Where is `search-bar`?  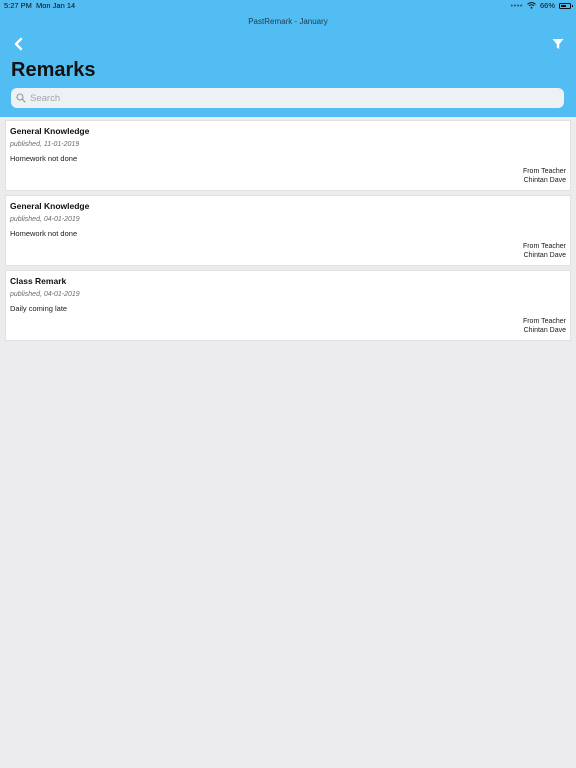
search-bar is located at coordinates (287, 98).